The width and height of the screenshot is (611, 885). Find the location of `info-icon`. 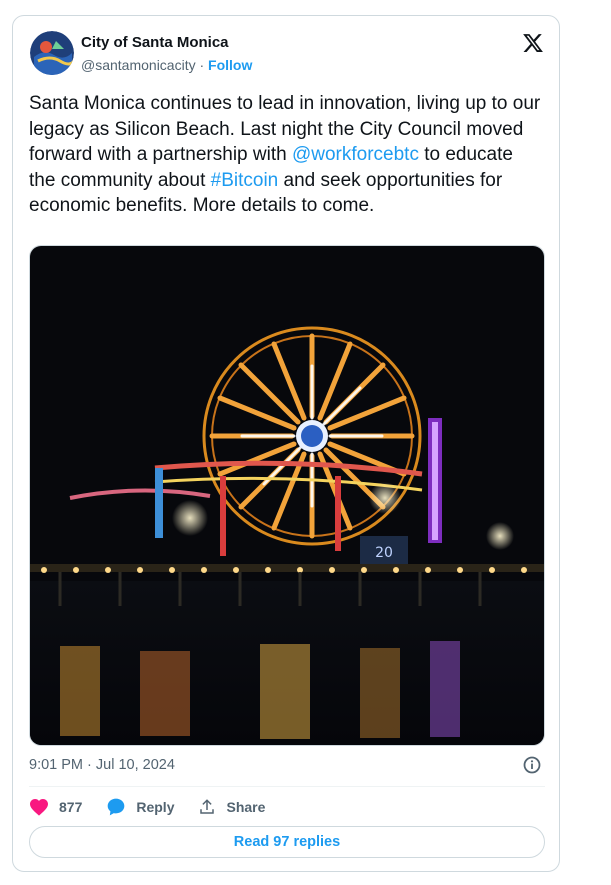

info-icon is located at coordinates (532, 765).